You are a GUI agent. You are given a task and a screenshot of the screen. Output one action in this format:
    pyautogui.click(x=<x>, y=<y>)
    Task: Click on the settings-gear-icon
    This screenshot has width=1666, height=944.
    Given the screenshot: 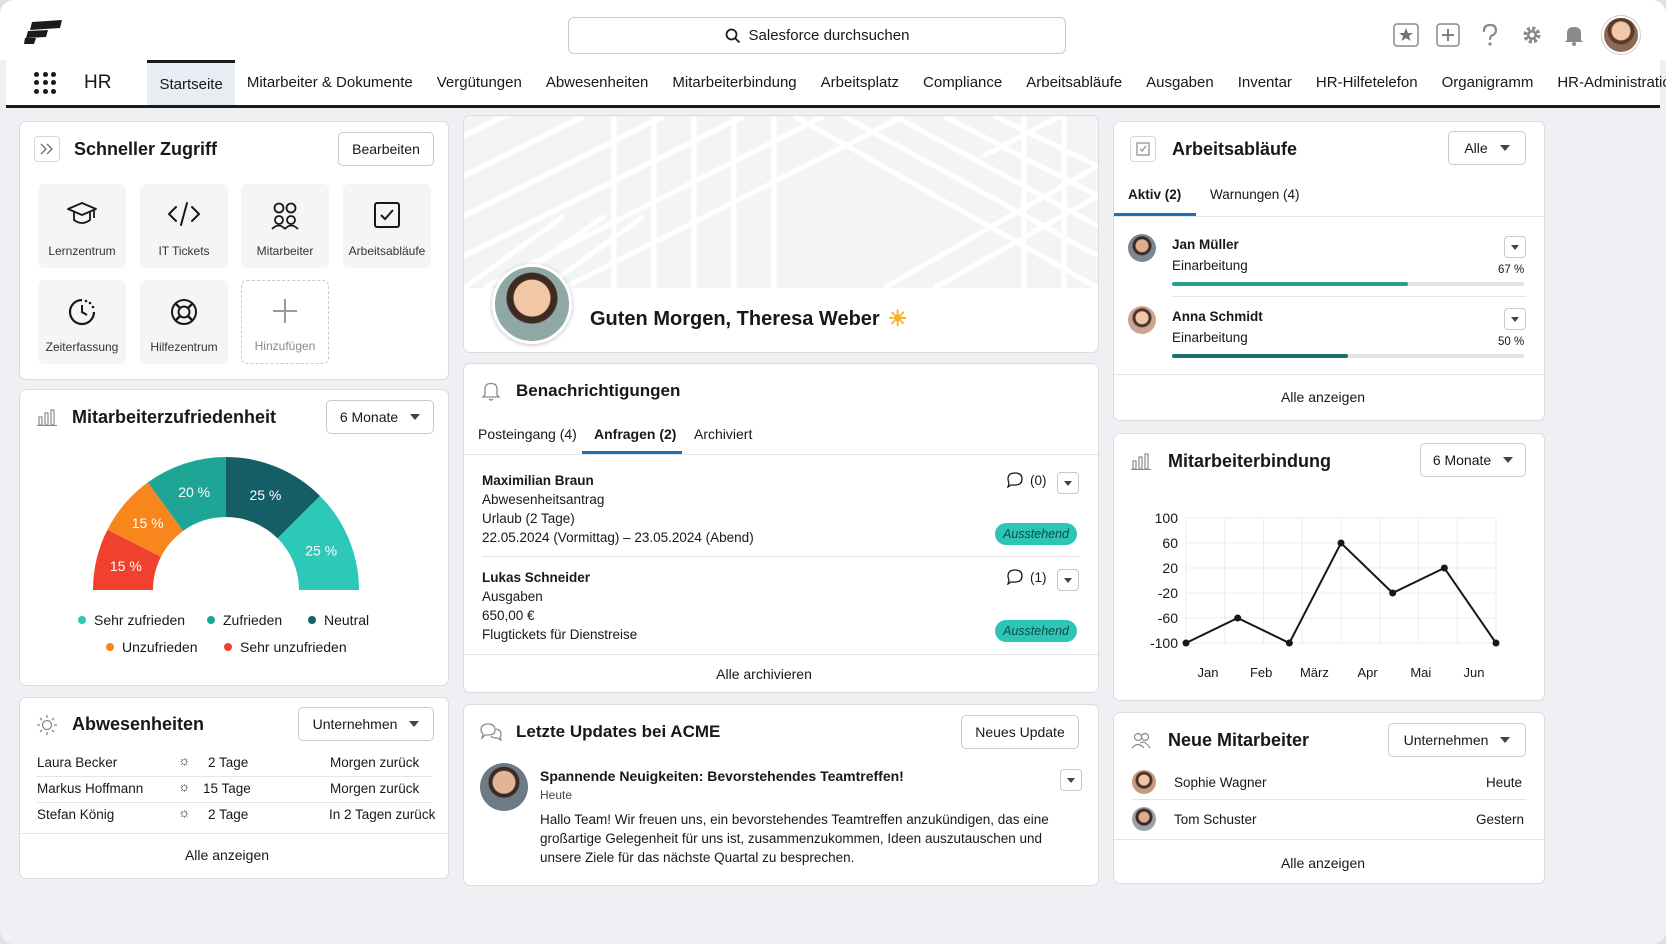 What is the action you would take?
    pyautogui.click(x=1532, y=35)
    